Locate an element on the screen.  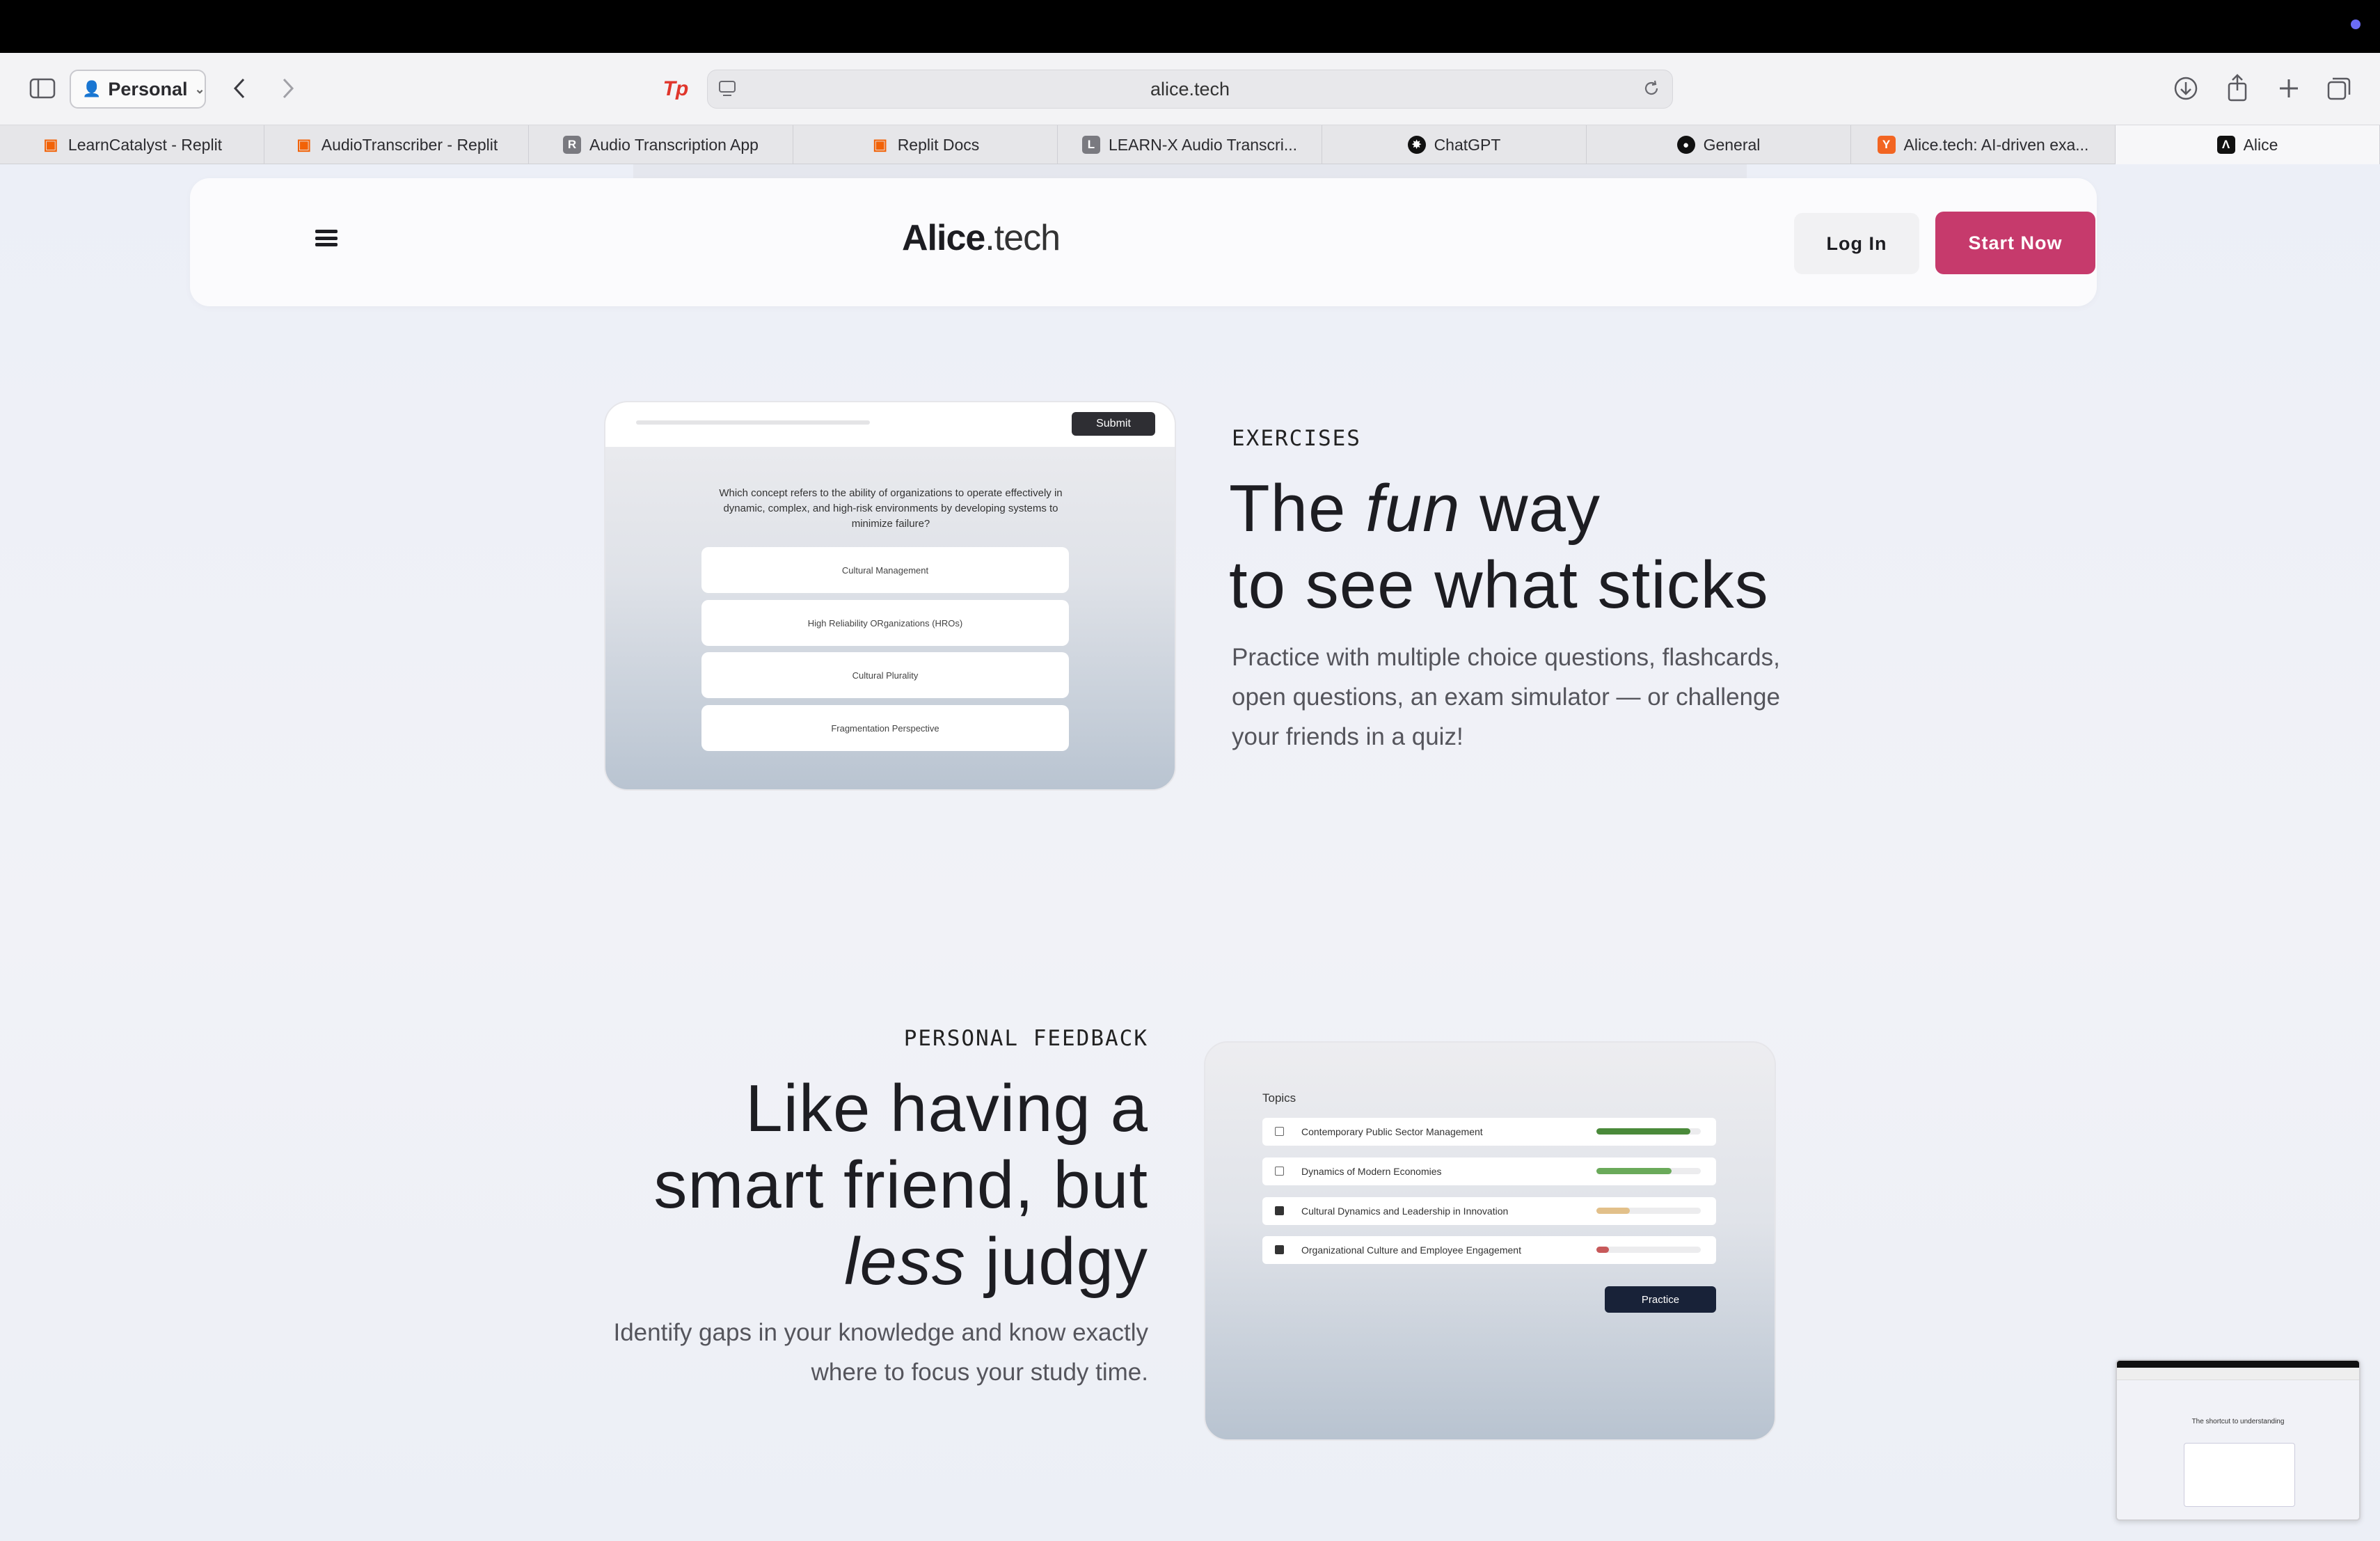
hamburger-menu-icon is located at coordinates (326, 238).